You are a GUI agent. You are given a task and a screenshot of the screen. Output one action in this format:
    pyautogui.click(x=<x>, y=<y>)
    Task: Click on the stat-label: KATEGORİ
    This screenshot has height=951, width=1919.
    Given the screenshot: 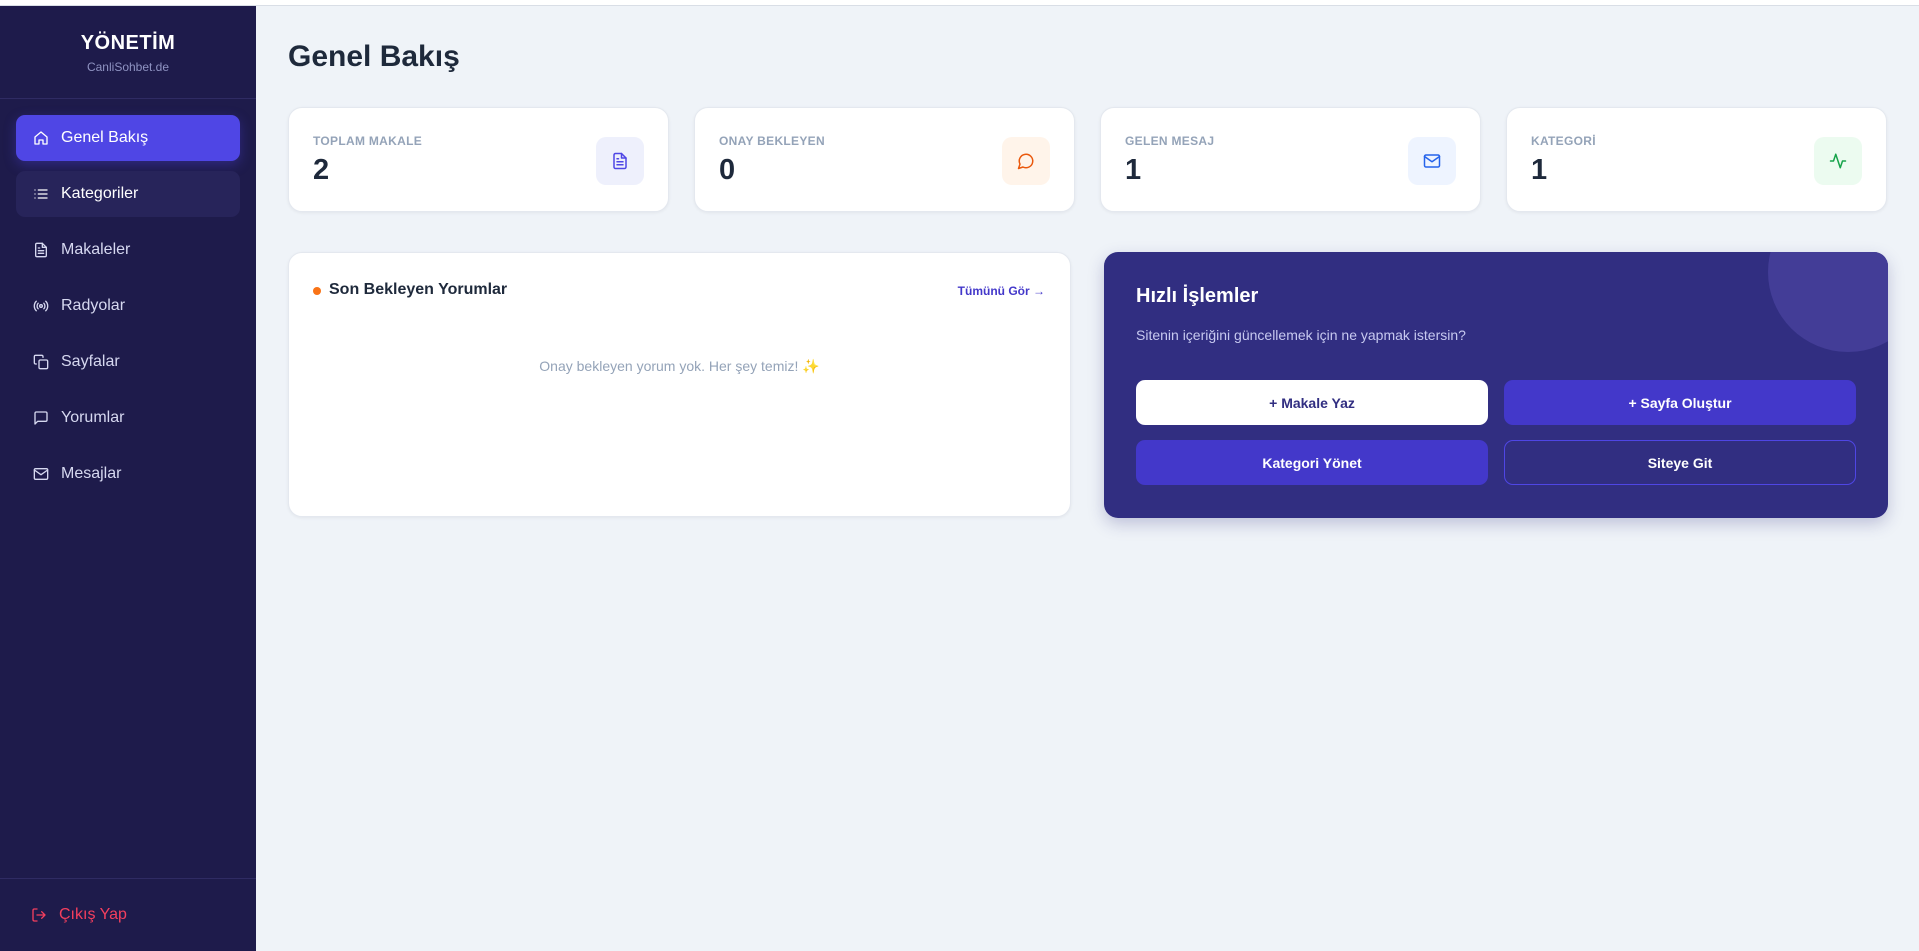 What is the action you would take?
    pyautogui.click(x=1563, y=141)
    